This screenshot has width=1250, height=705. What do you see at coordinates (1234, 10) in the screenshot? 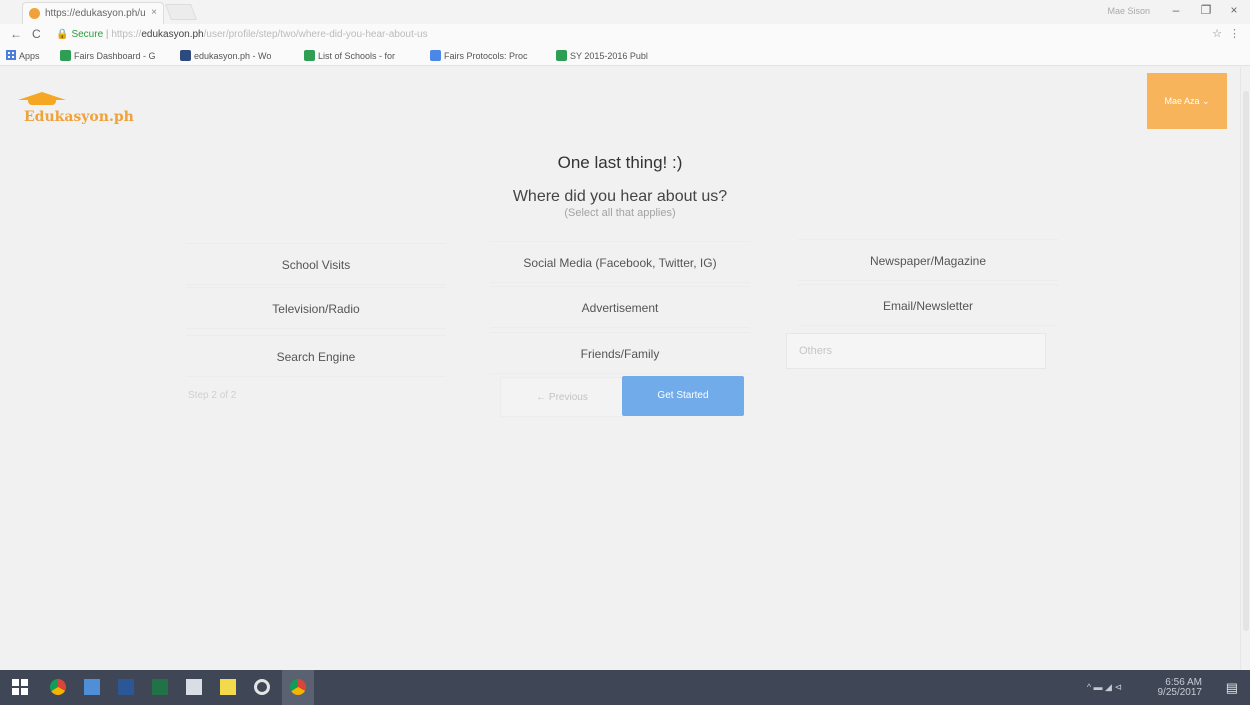
I see `close-window-icon: ×` at bounding box center [1234, 10].